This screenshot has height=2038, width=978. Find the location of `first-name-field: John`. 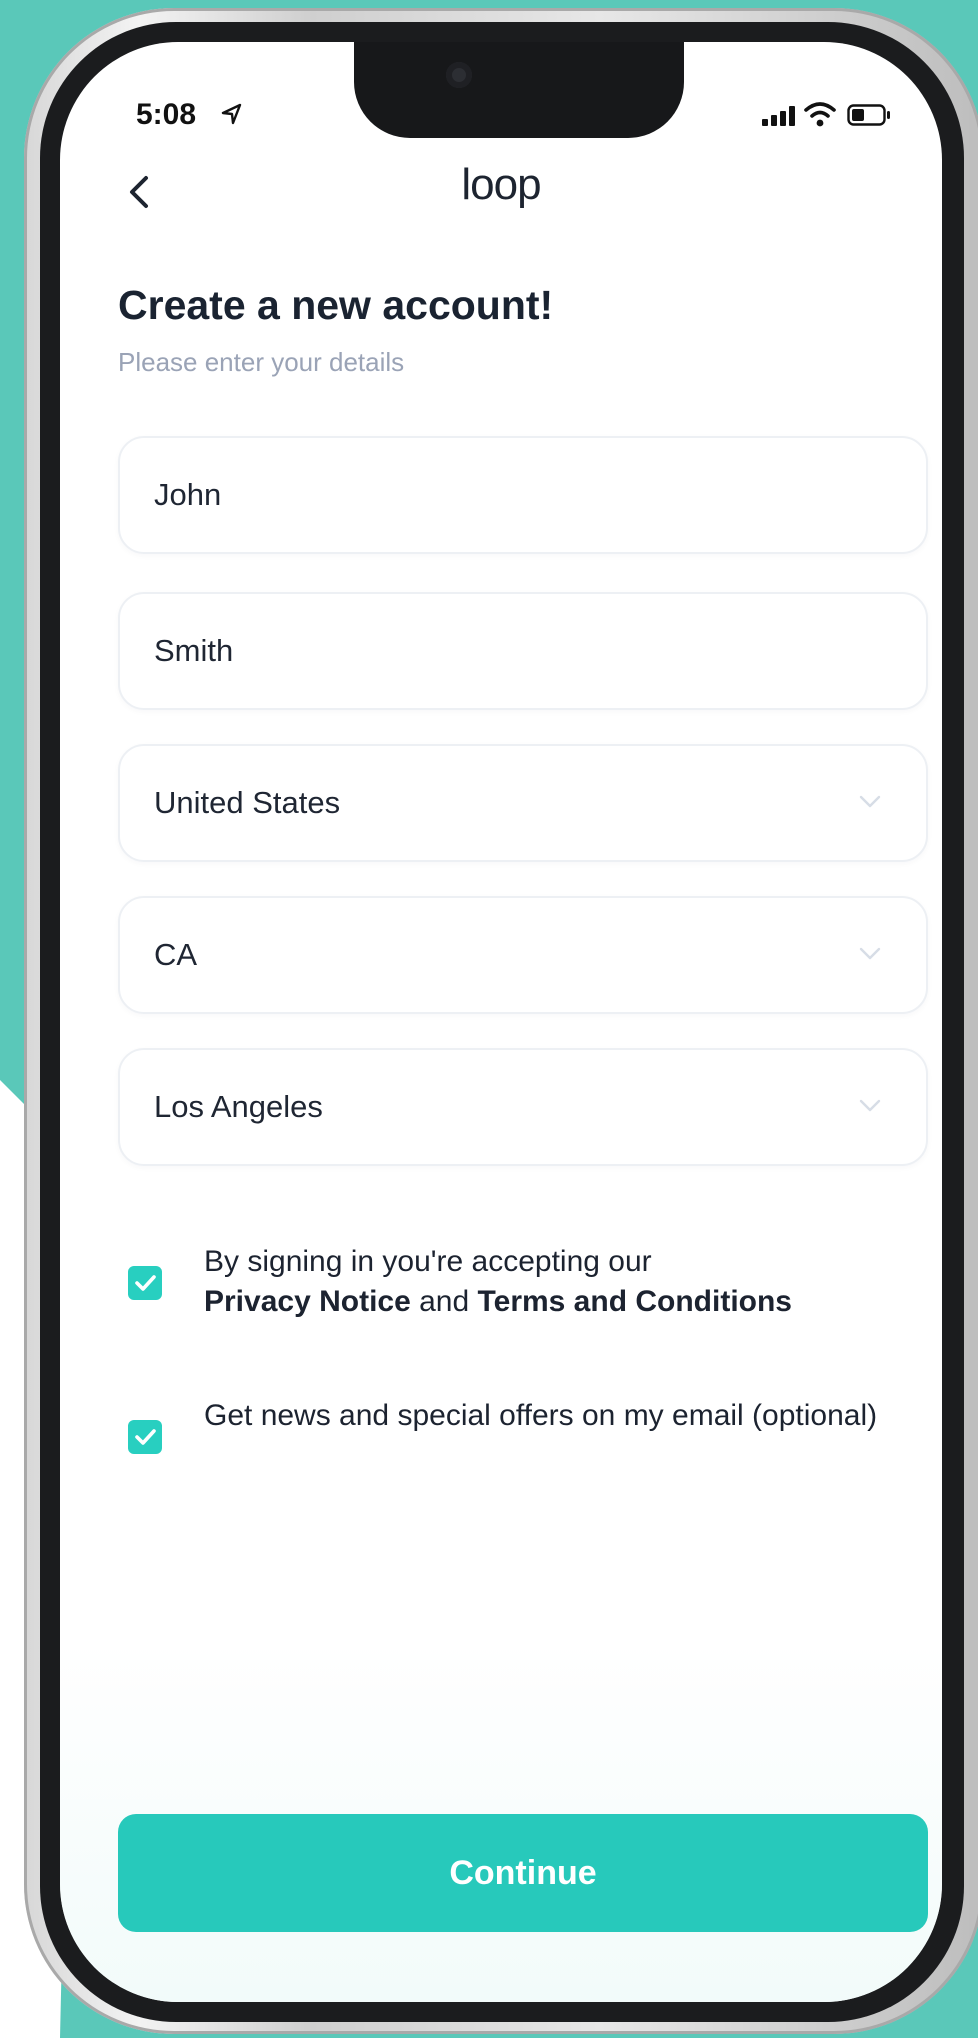

first-name-field: John is located at coordinates (523, 495).